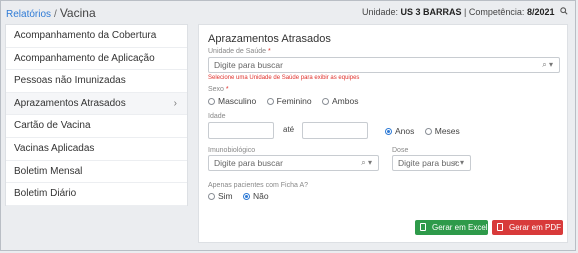 Image resolution: width=578 pixels, height=253 pixels. Describe the element at coordinates (258, 185) in the screenshot. I see `ficha-label: Apenas pacientes com Ficha A?` at that location.